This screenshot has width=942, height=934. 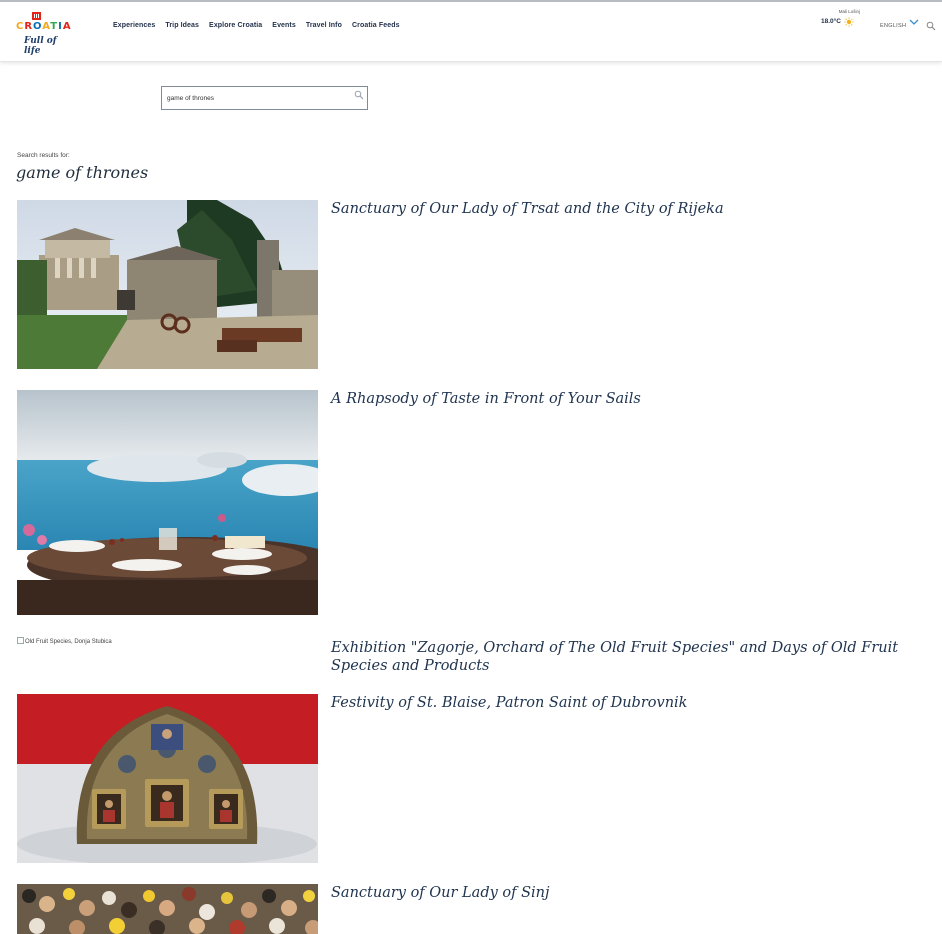 I want to click on language-selector: ENGLISH, so click(x=893, y=26).